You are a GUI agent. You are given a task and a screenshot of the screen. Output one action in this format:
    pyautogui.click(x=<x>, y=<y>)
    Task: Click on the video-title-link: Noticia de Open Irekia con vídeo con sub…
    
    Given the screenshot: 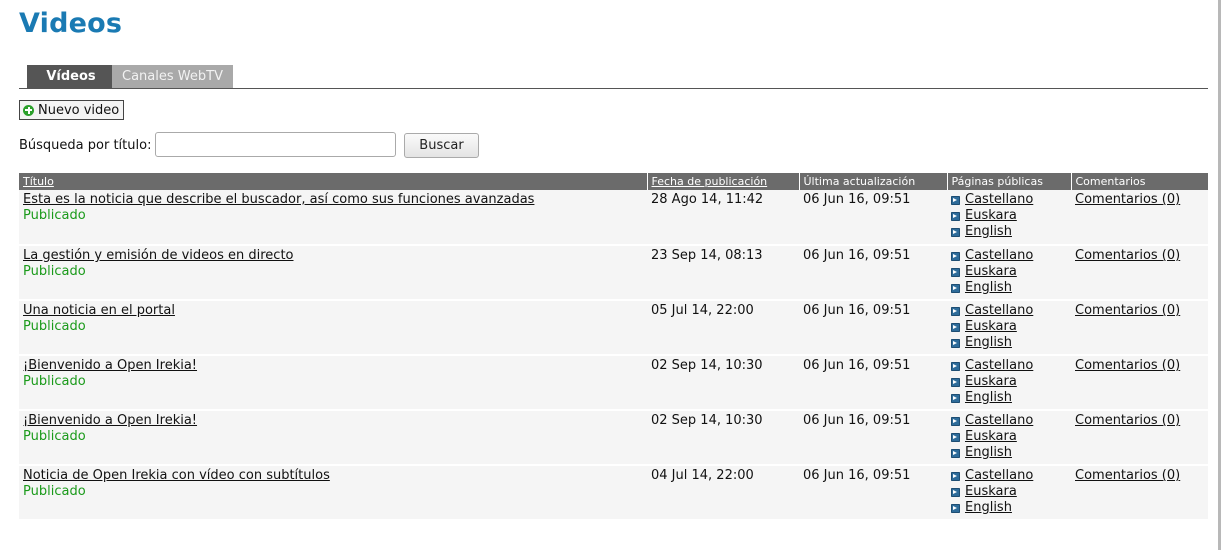 What is the action you would take?
    pyautogui.click(x=176, y=475)
    